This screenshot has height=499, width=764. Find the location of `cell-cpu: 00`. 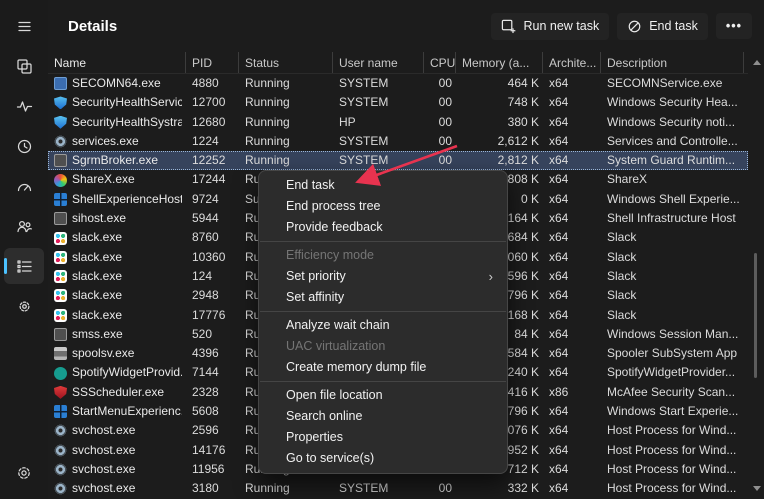

cell-cpu: 00 is located at coordinates (445, 102).